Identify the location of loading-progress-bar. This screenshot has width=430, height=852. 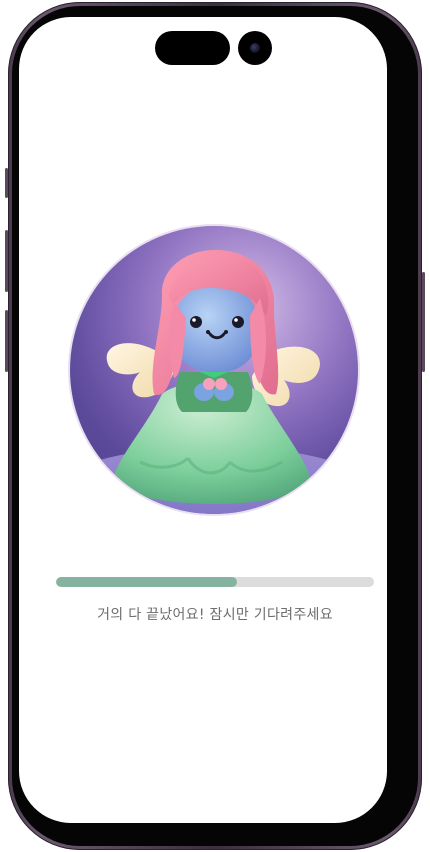
(215, 582).